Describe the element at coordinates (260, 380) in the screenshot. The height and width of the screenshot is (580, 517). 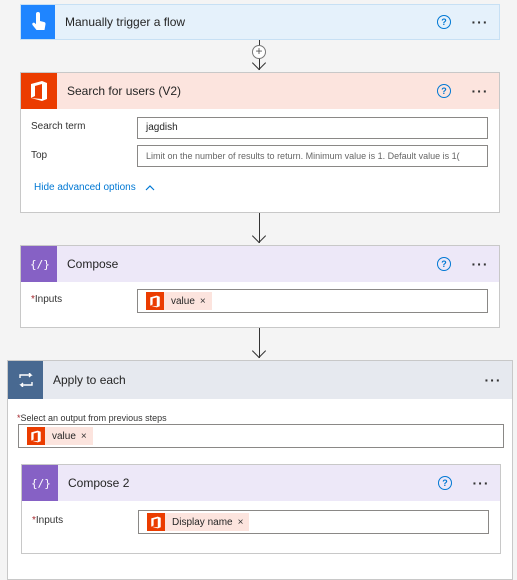
I see `apply-to-each-header: Apply to each ···` at that location.